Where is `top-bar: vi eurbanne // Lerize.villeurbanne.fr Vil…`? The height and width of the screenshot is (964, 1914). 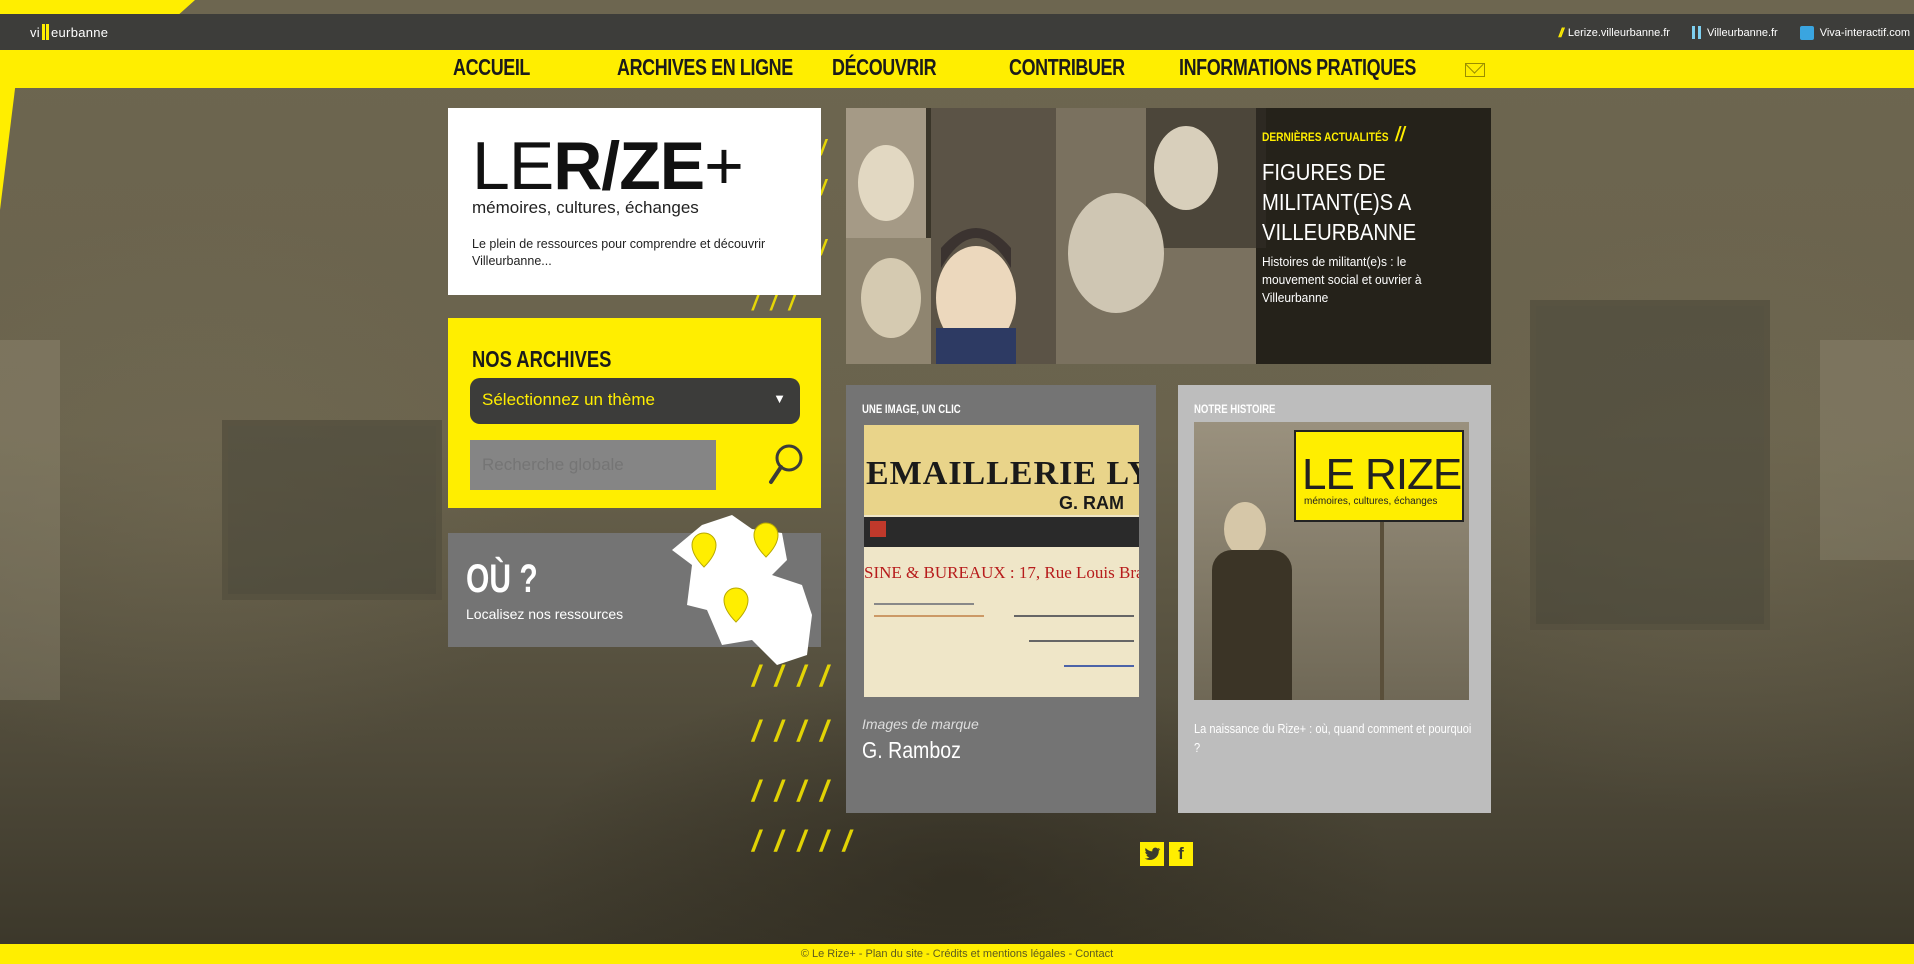 top-bar: vi eurbanne // Lerize.villeurbanne.fr Vil… is located at coordinates (957, 32).